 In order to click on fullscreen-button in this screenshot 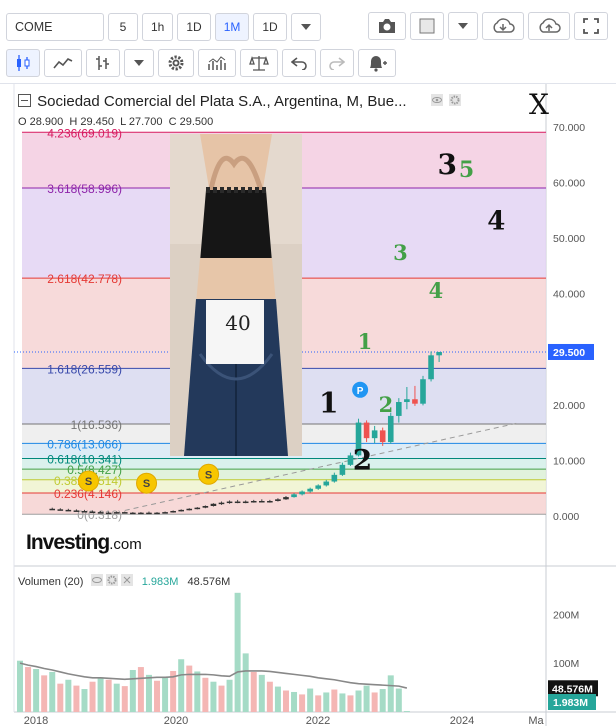, I will do `click(591, 26)`.